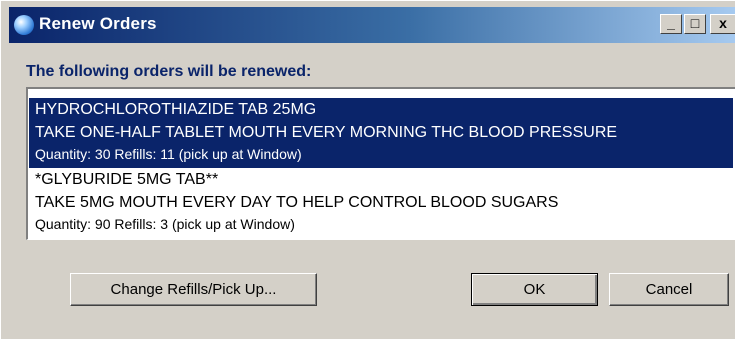 This screenshot has height=339, width=735. I want to click on close-button: x, so click(722, 24).